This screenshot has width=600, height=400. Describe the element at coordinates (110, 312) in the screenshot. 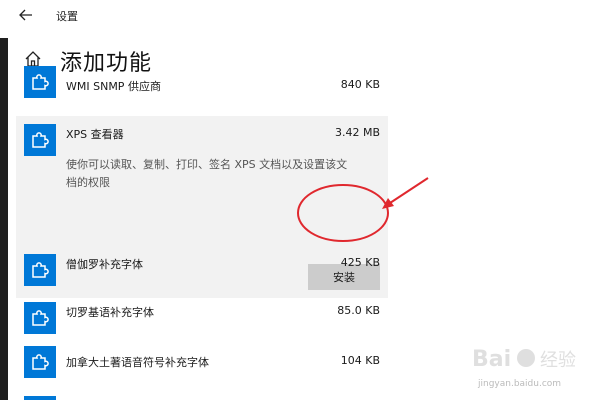

I see `feature-name: 切罗基语补充字体` at that location.